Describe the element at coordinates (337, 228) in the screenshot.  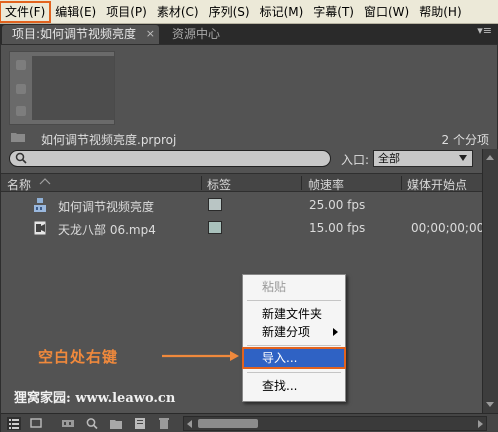
I see `item-frame-rate: 15.00 fps` at that location.